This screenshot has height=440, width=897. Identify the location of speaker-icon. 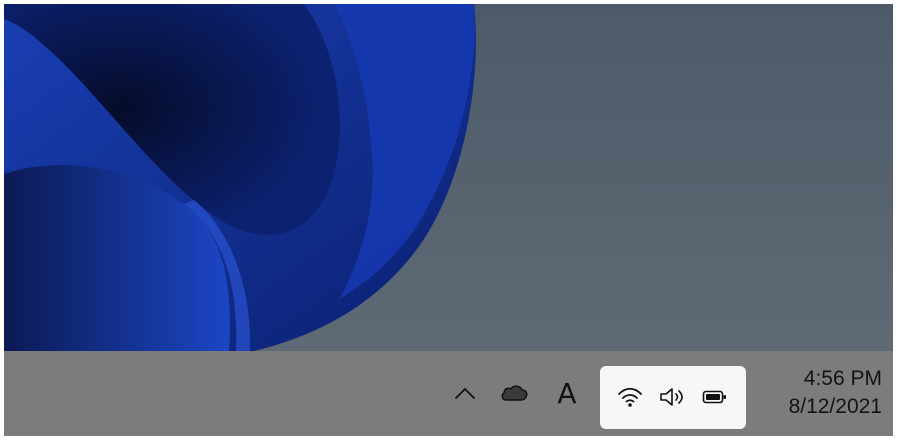
(673, 397).